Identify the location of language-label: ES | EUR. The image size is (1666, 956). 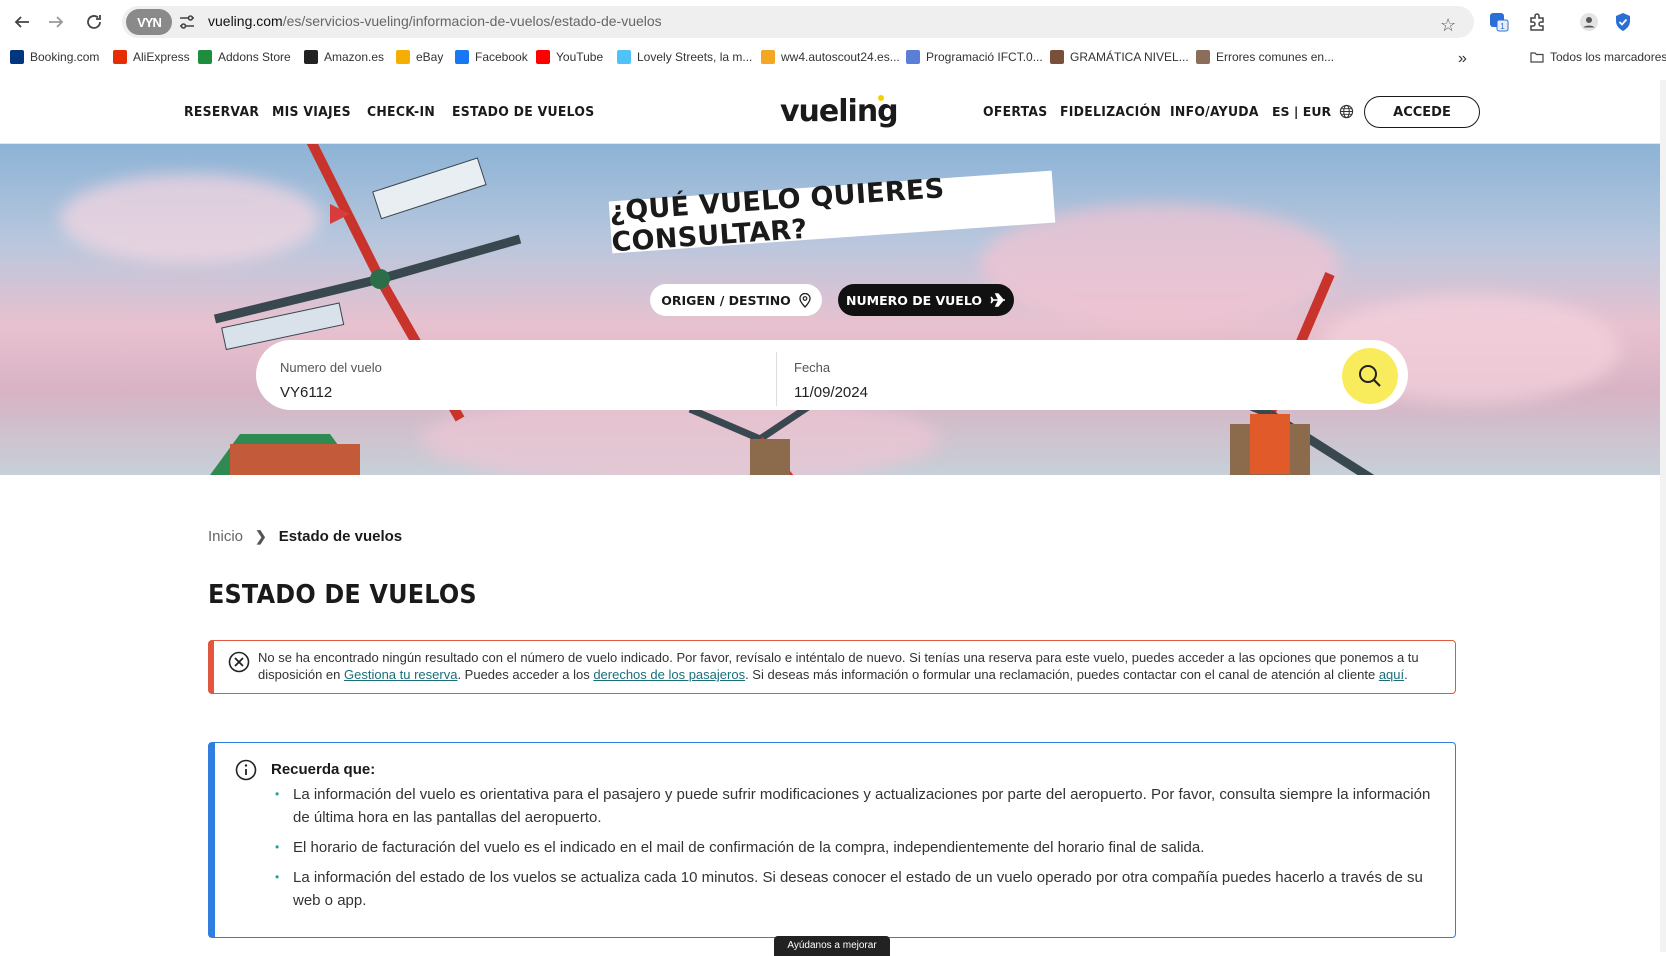
(1302, 111).